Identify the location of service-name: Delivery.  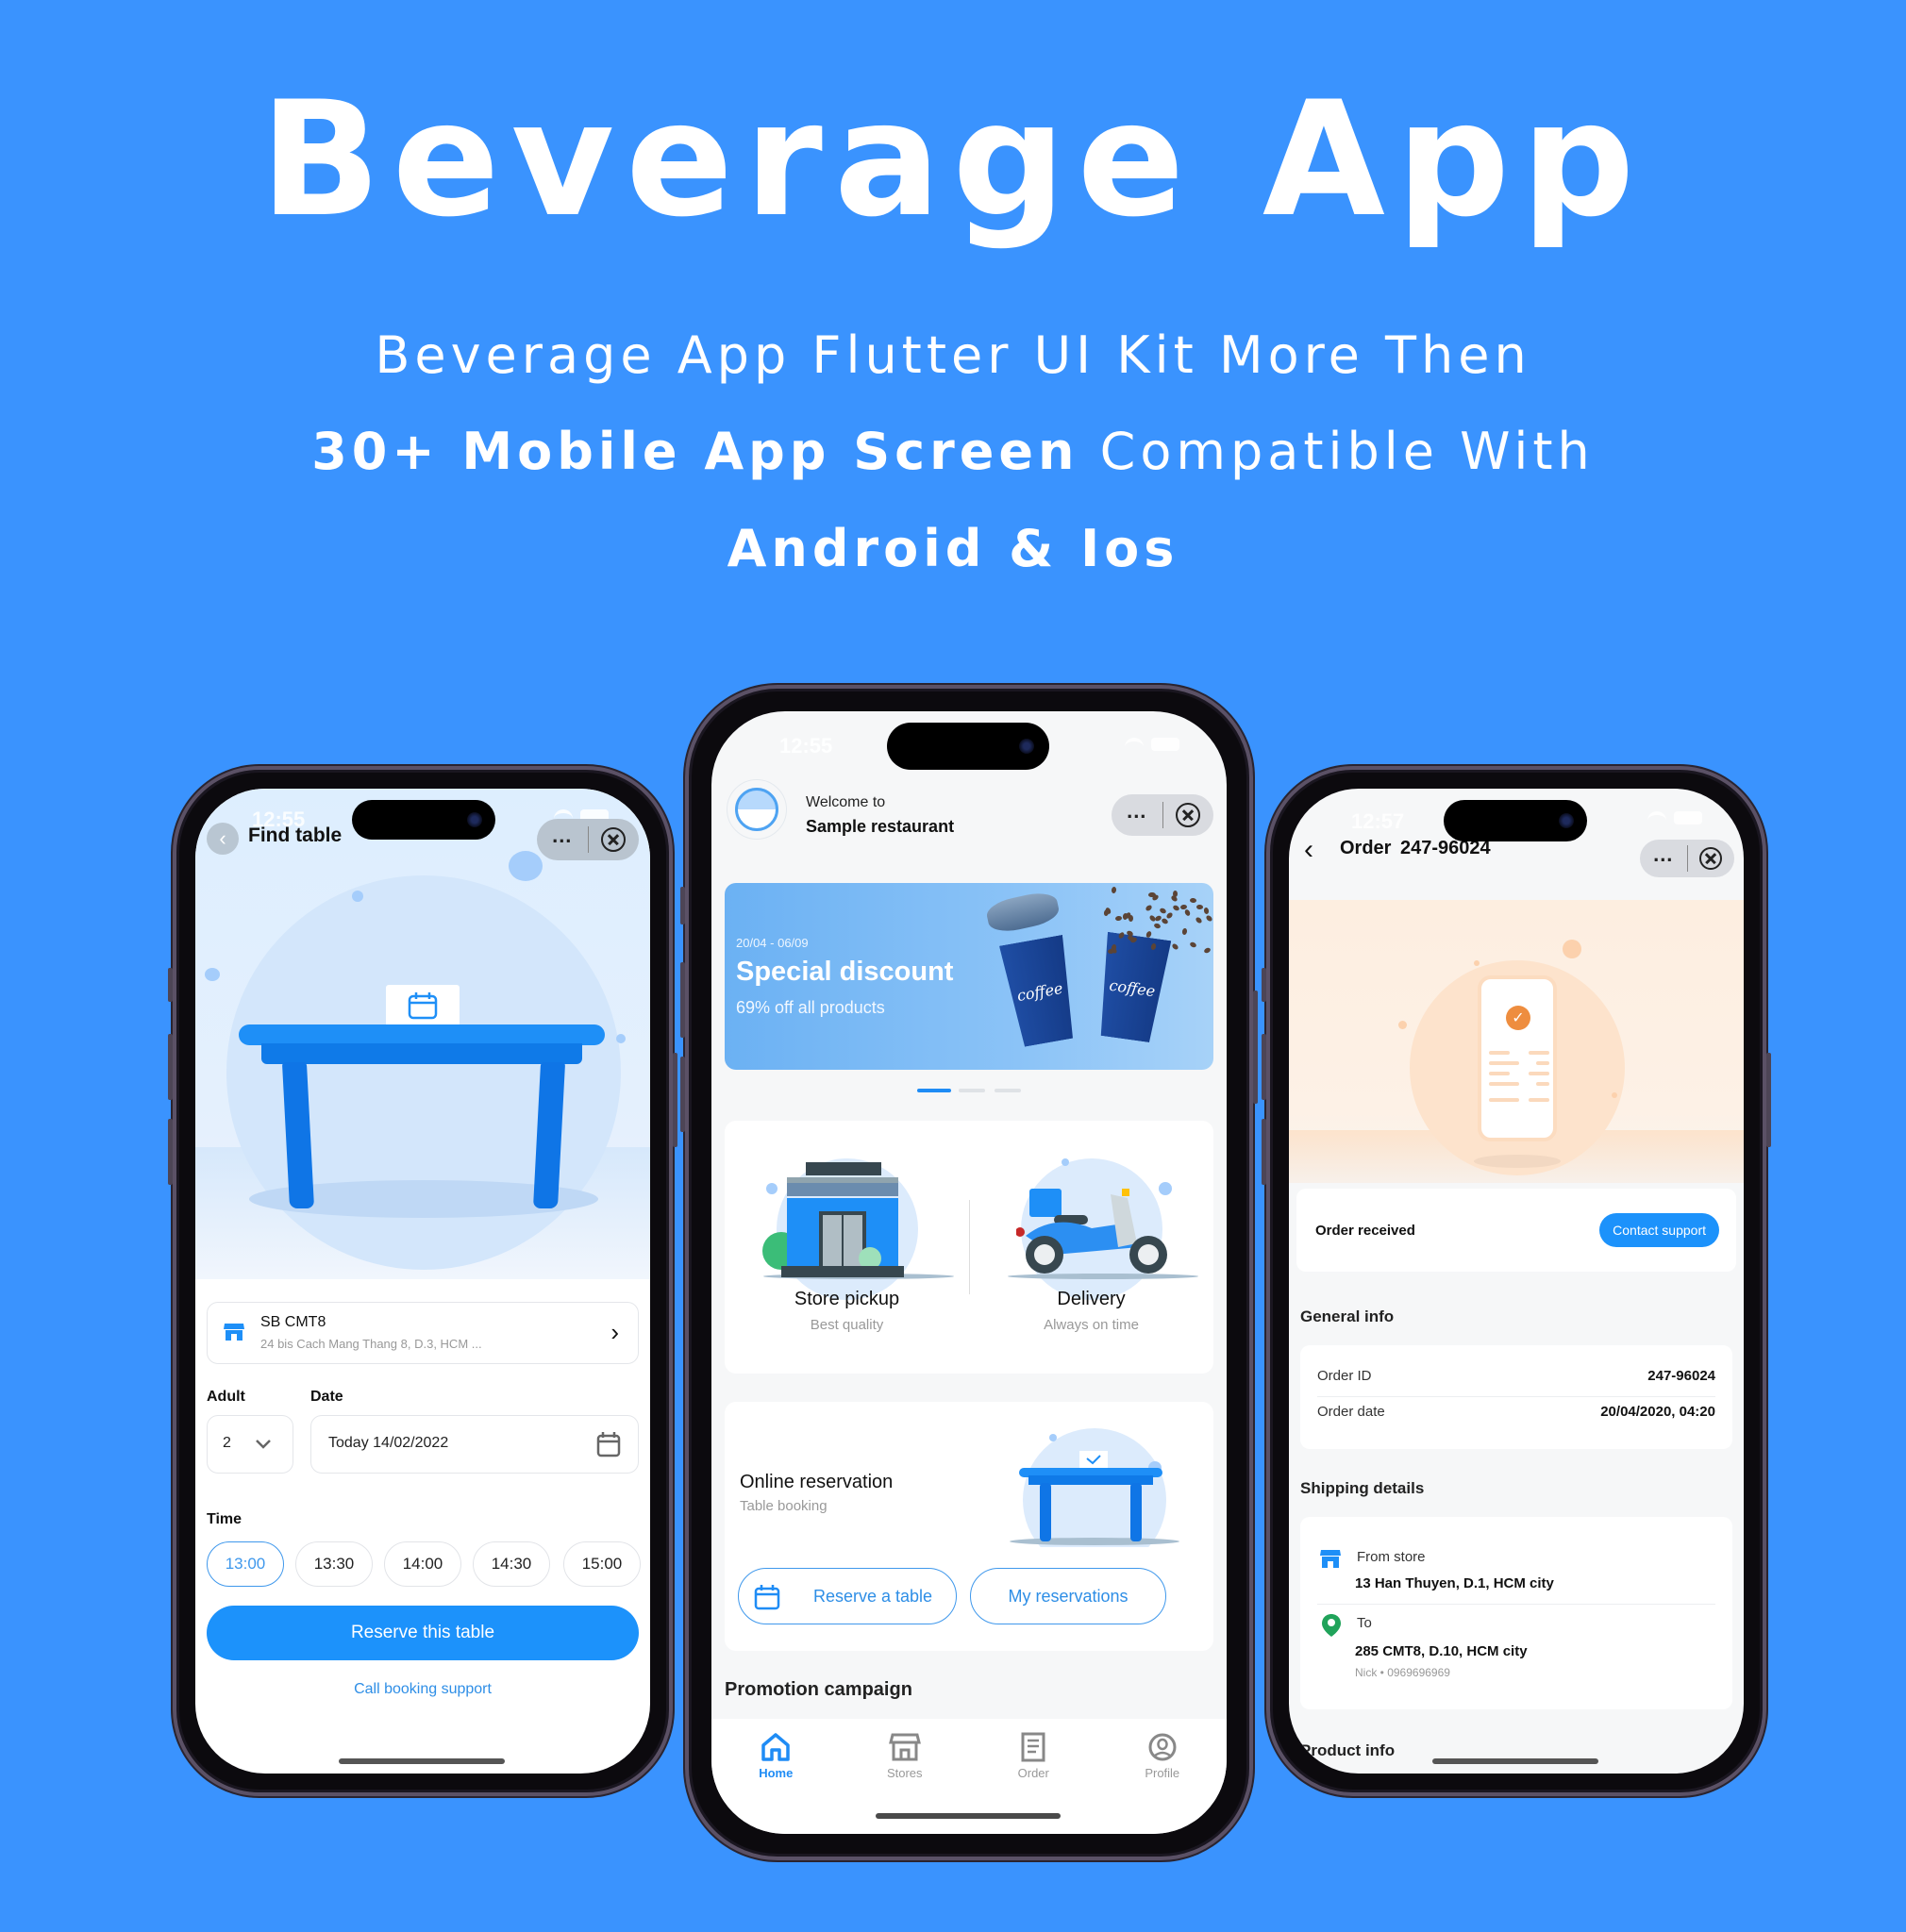
(1091, 1299).